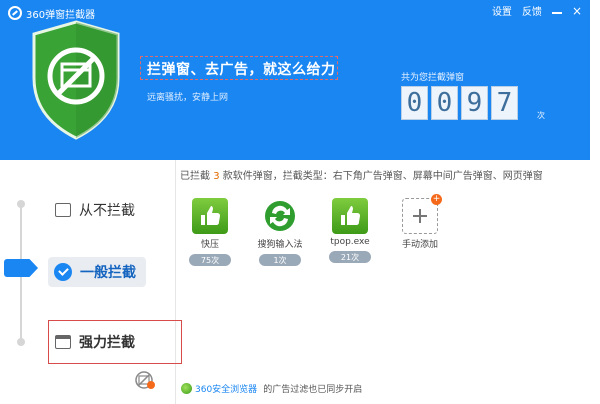 This screenshot has height=404, width=600. I want to click on footer-notice: 360安全浏览器 的广告过滤也已同步开启, so click(271, 388).